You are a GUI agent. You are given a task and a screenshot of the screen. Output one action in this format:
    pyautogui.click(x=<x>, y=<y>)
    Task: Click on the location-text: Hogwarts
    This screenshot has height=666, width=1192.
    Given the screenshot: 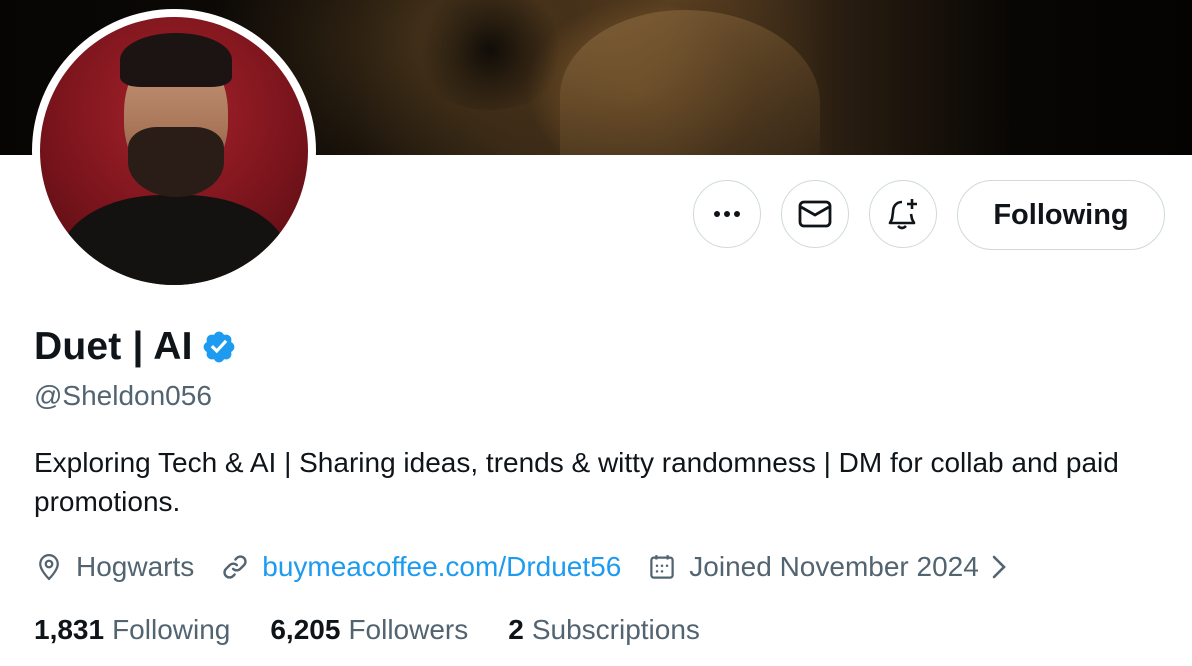 What is the action you would take?
    pyautogui.click(x=135, y=566)
    